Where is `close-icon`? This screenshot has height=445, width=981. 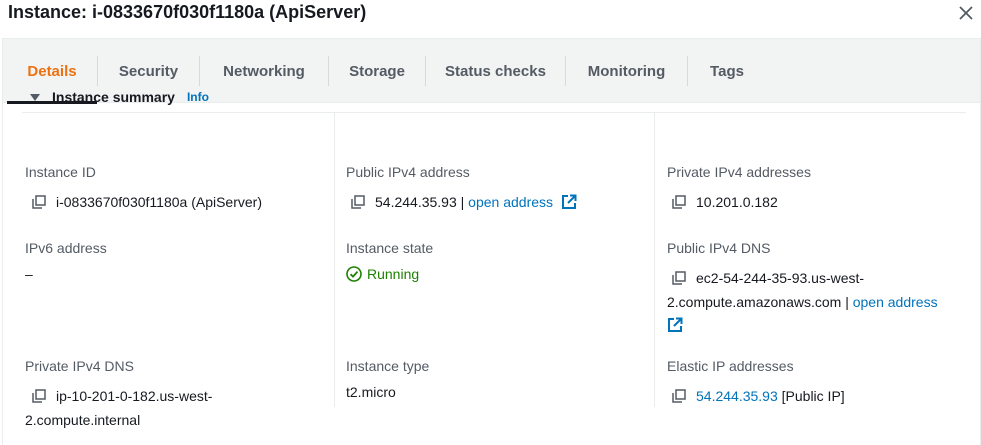 close-icon is located at coordinates (966, 13).